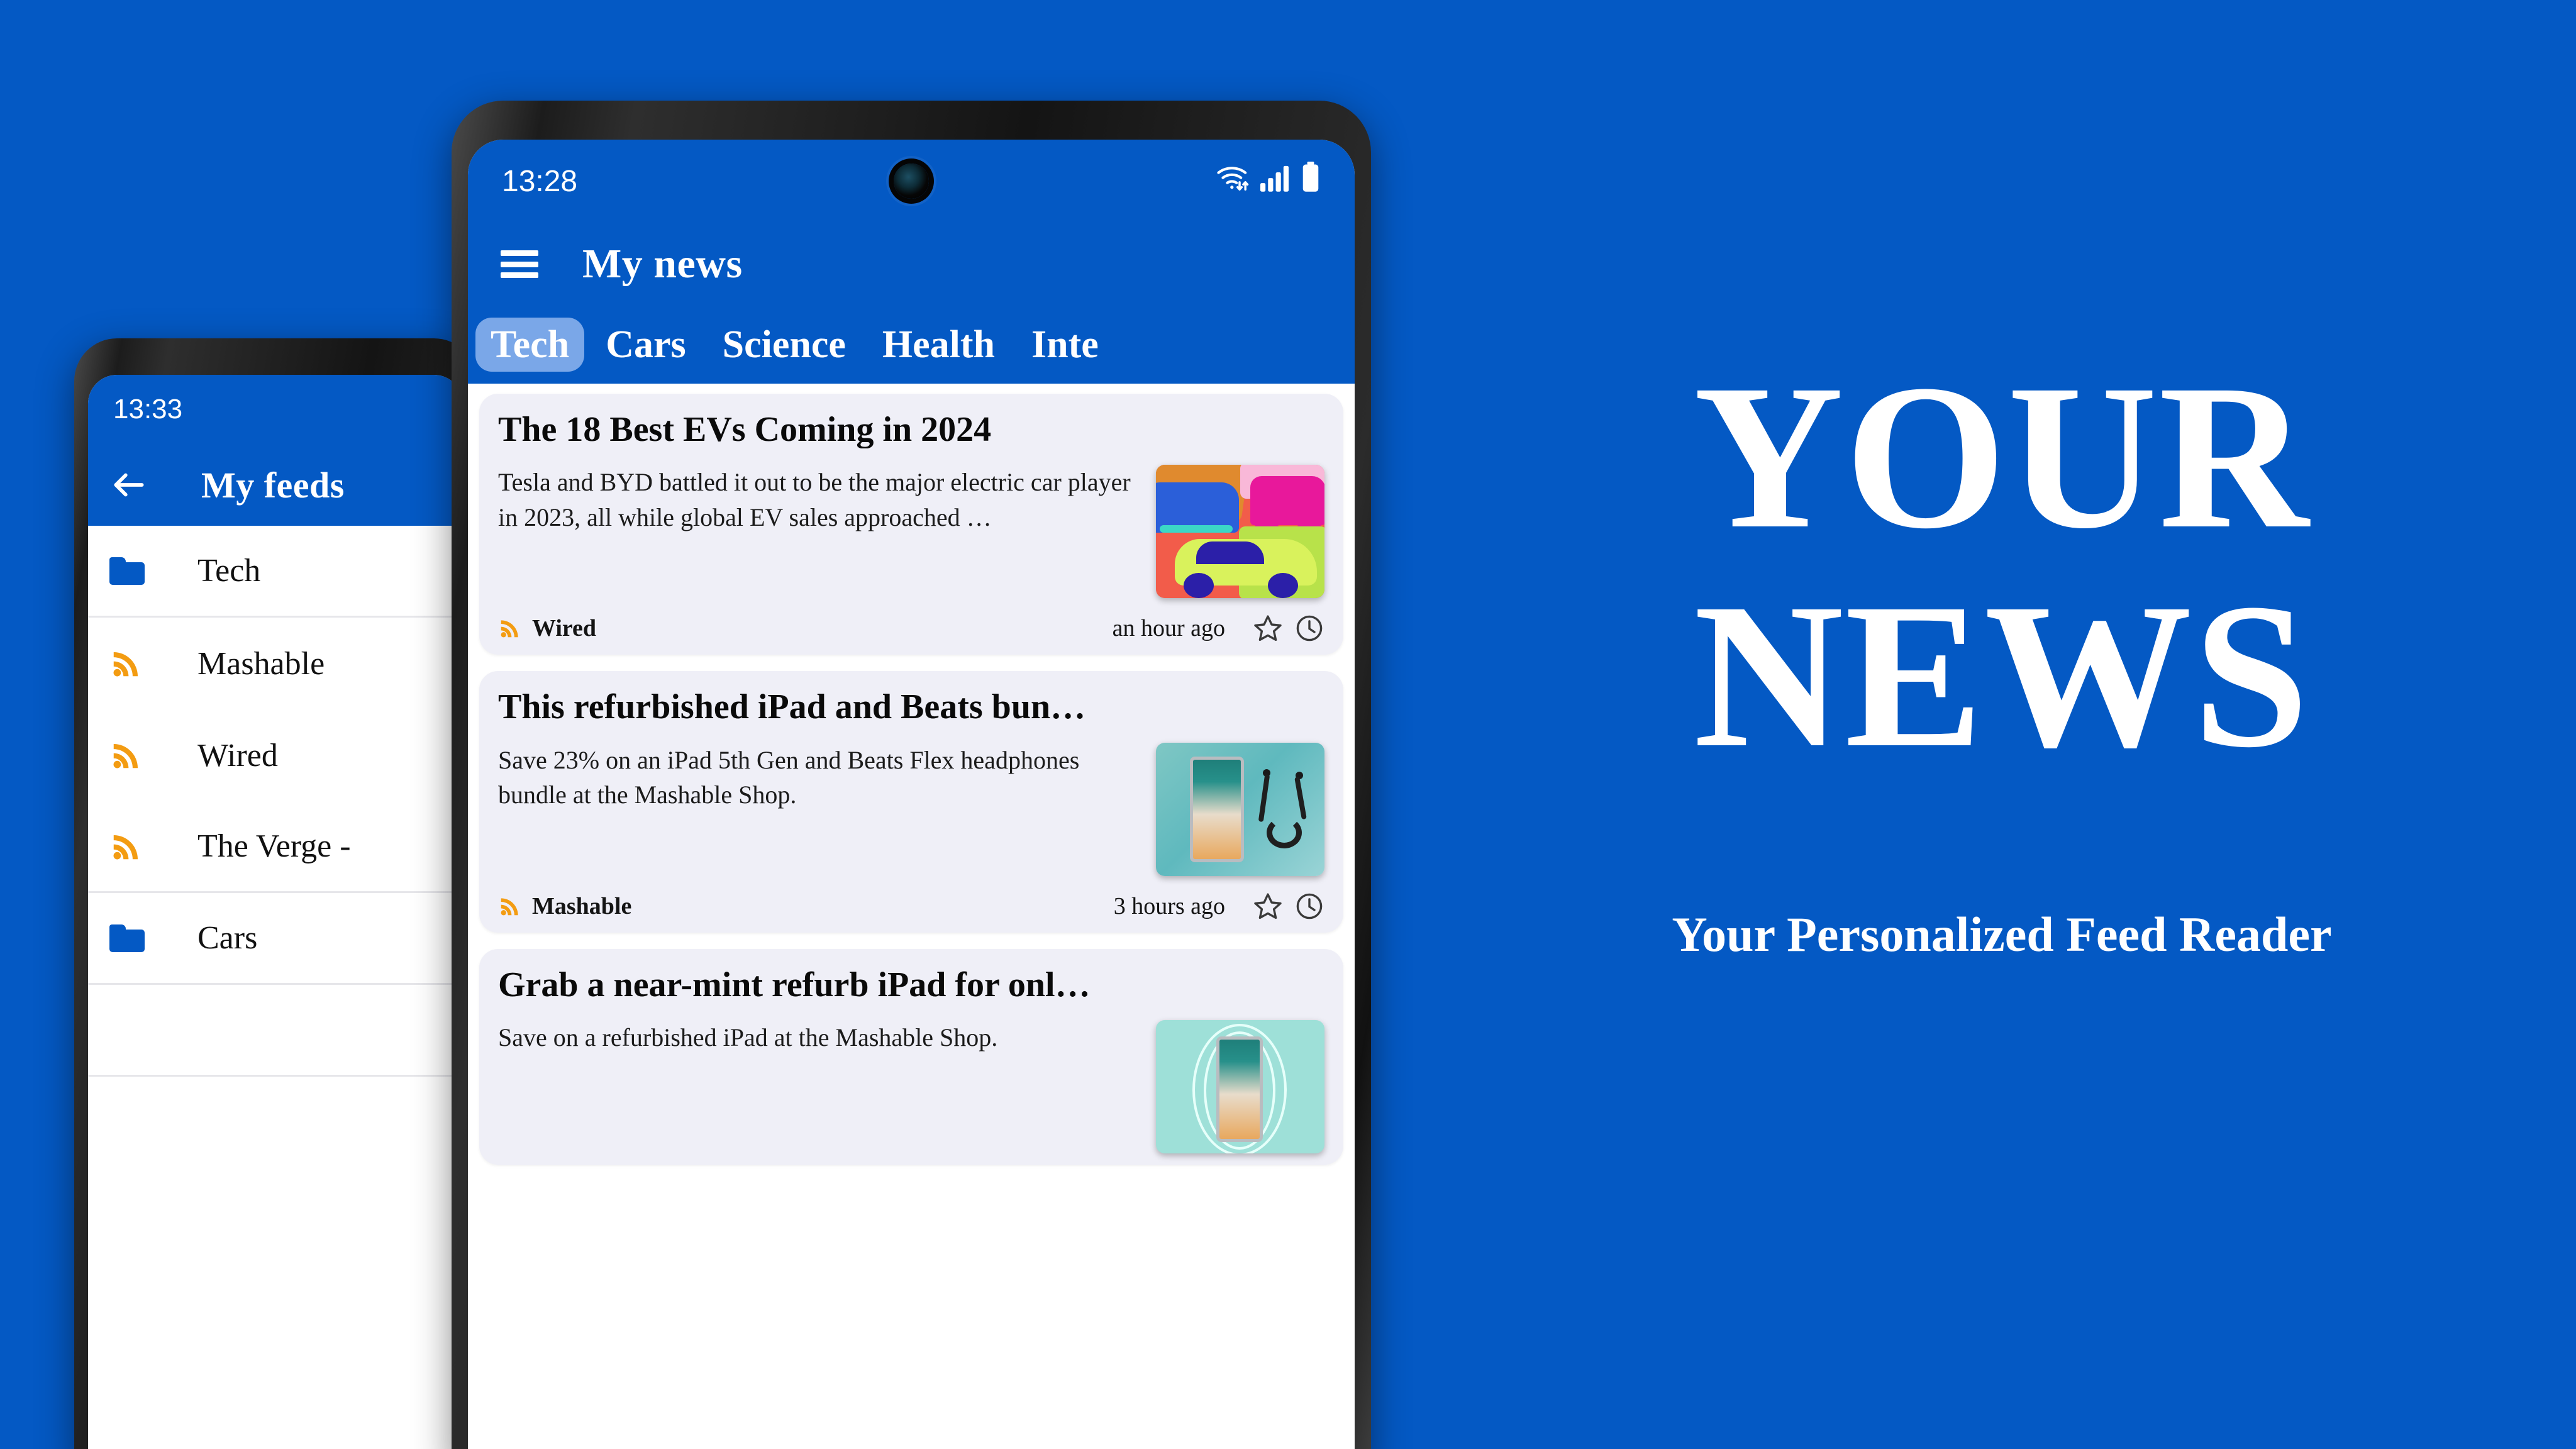  What do you see at coordinates (1169, 905) in the screenshot?
I see `article-age: 3 hours ago` at bounding box center [1169, 905].